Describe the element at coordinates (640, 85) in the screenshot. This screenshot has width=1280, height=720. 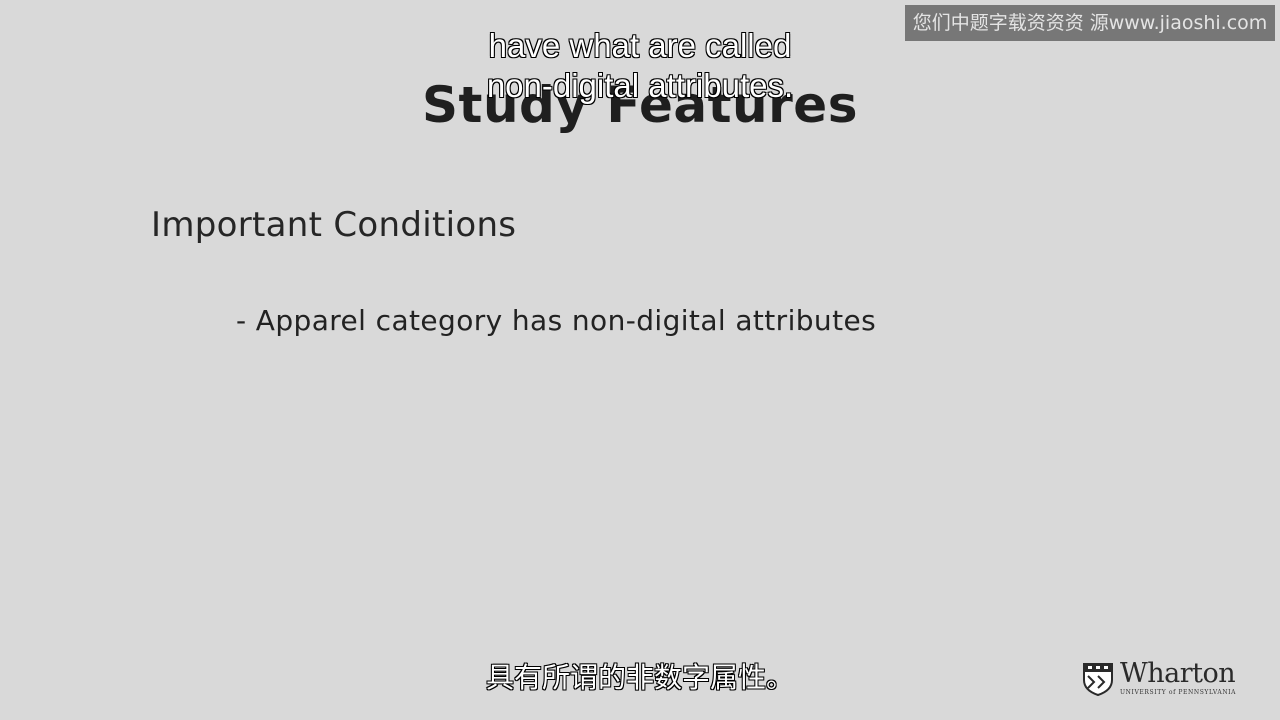
I see `subtitle-english-line2: non-digital attributes.` at that location.